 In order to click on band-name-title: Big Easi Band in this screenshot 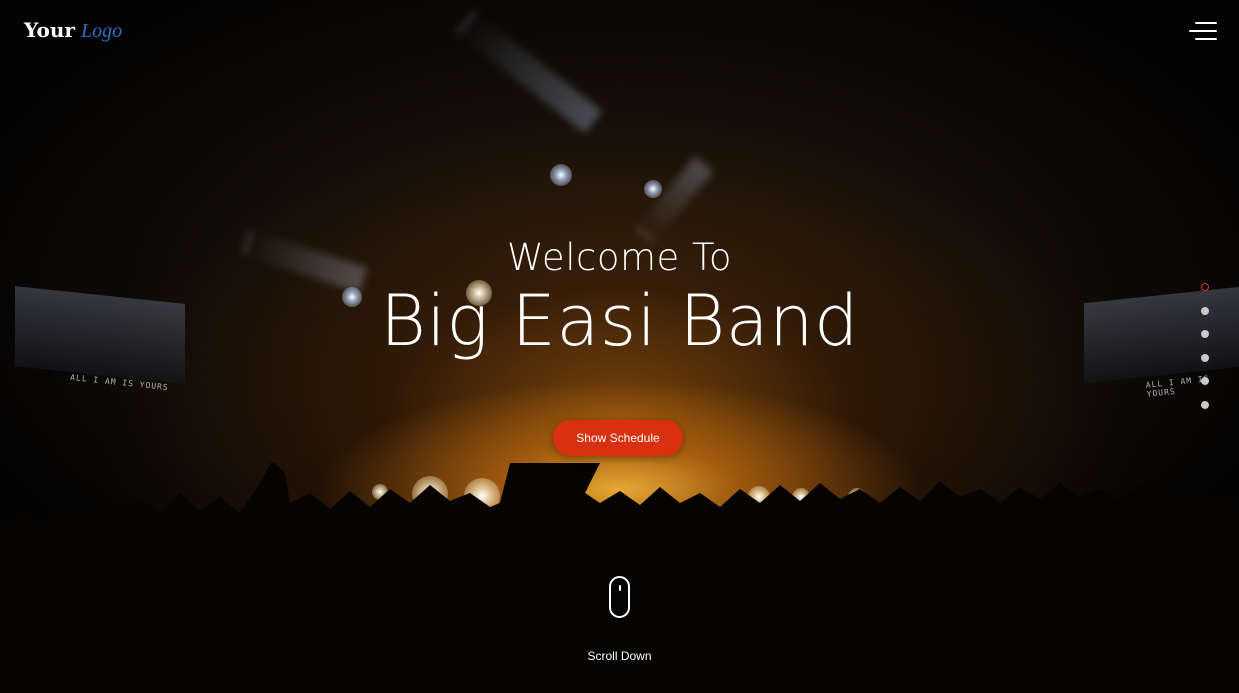, I will do `click(619, 321)`.